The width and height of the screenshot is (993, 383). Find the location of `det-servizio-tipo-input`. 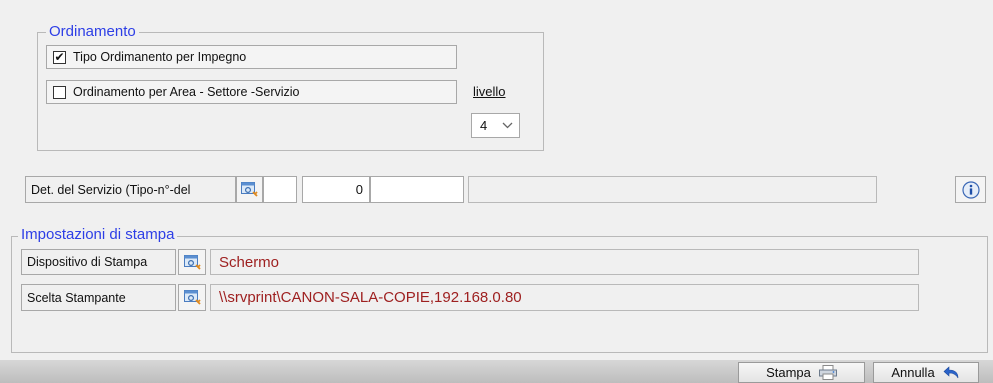

det-servizio-tipo-input is located at coordinates (280, 189).